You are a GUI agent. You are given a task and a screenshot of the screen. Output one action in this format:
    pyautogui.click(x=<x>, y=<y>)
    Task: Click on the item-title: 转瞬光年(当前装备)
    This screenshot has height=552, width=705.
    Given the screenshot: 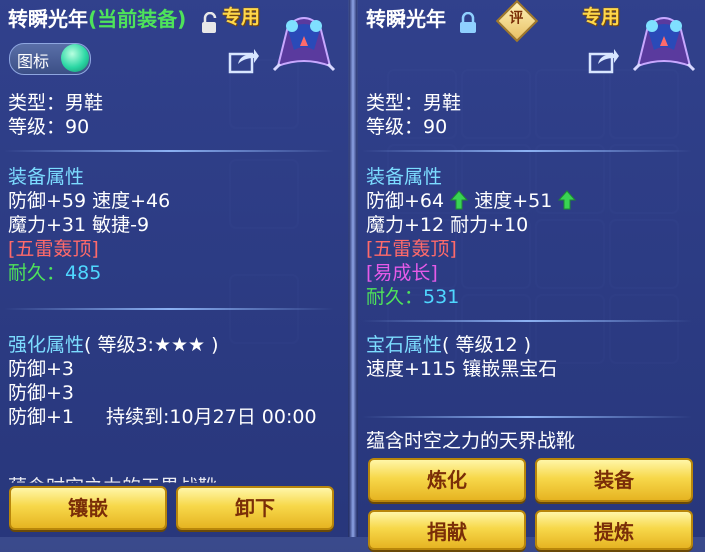 What is the action you would take?
    pyautogui.click(x=97, y=19)
    